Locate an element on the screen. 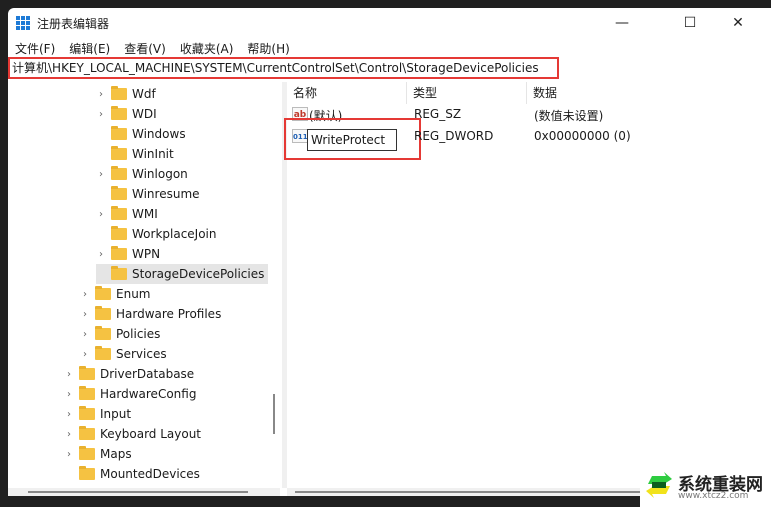  tree-item-label: Maps is located at coordinates (116, 454).